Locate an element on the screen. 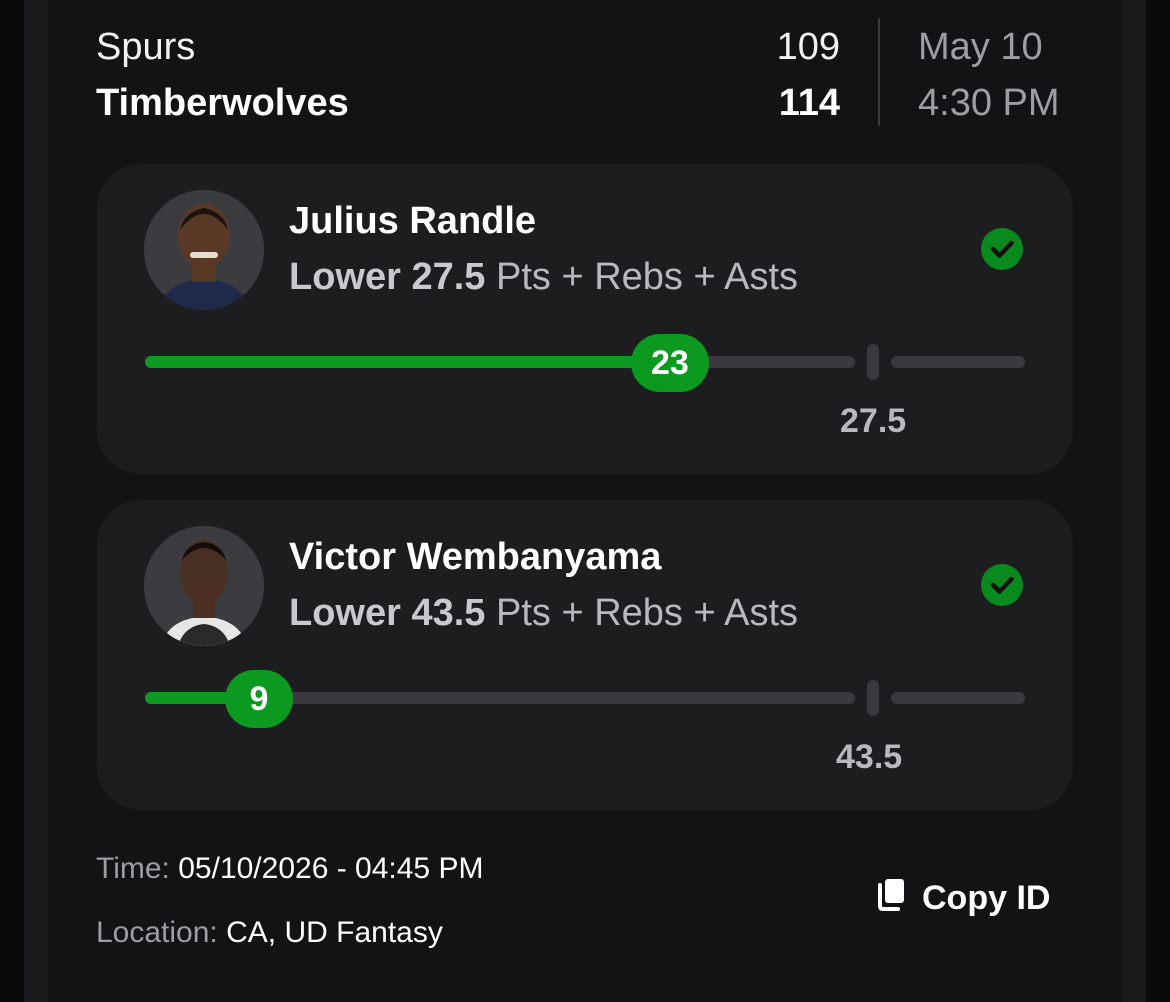  copy-icon is located at coordinates (891, 898).